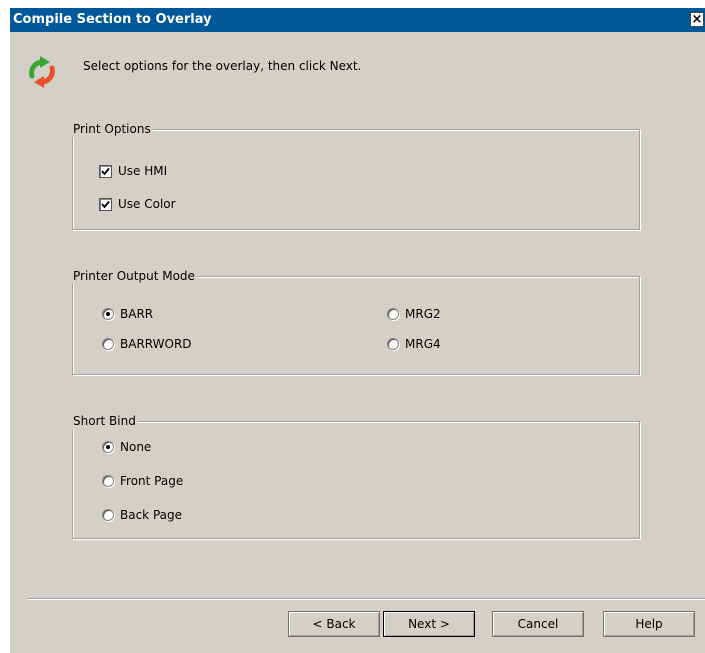 This screenshot has height=653, width=705. Describe the element at coordinates (152, 481) in the screenshot. I see `radio-front-page-label: Front Page` at that location.